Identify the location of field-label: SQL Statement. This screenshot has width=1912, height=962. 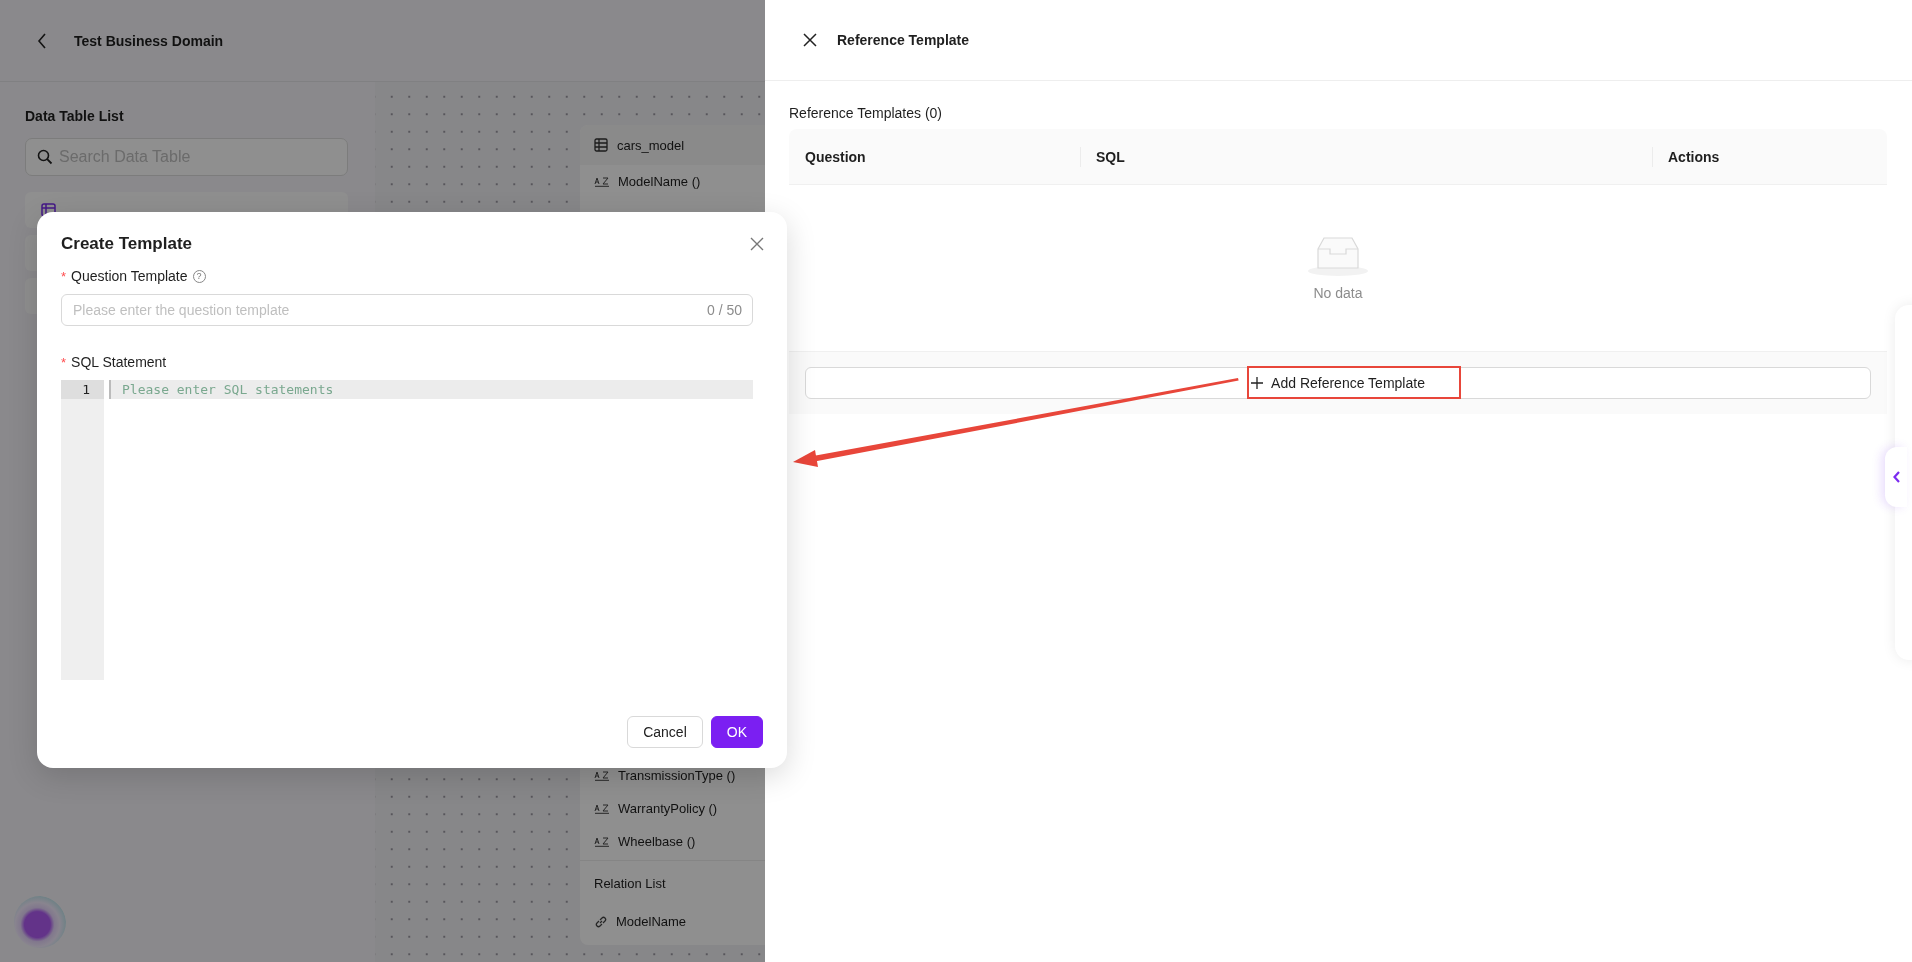
(119, 362).